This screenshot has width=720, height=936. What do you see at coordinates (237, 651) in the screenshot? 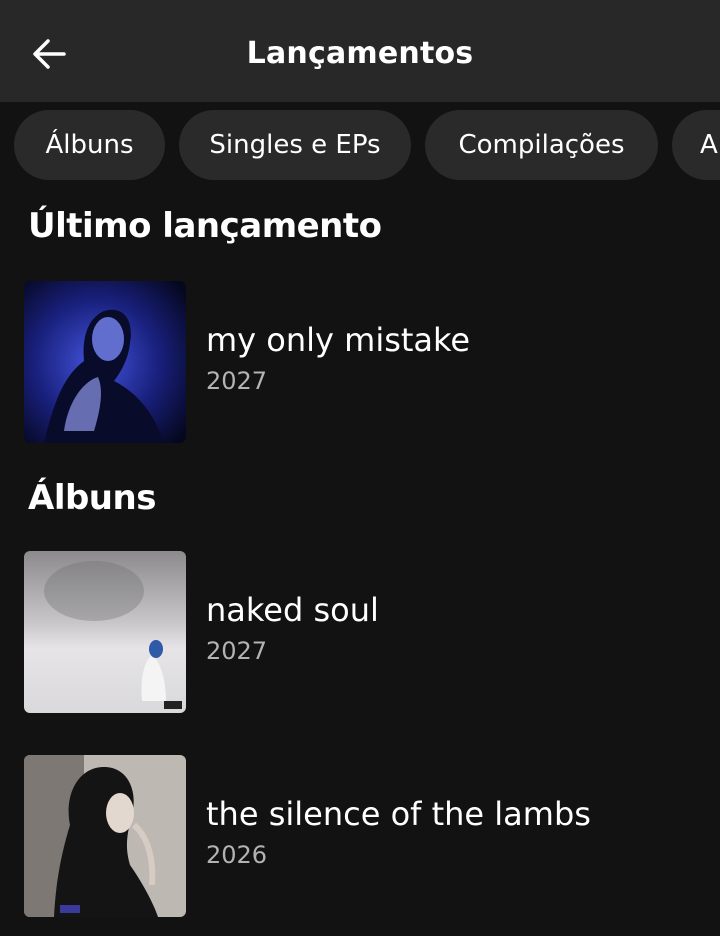
I see `album-year: 2027` at bounding box center [237, 651].